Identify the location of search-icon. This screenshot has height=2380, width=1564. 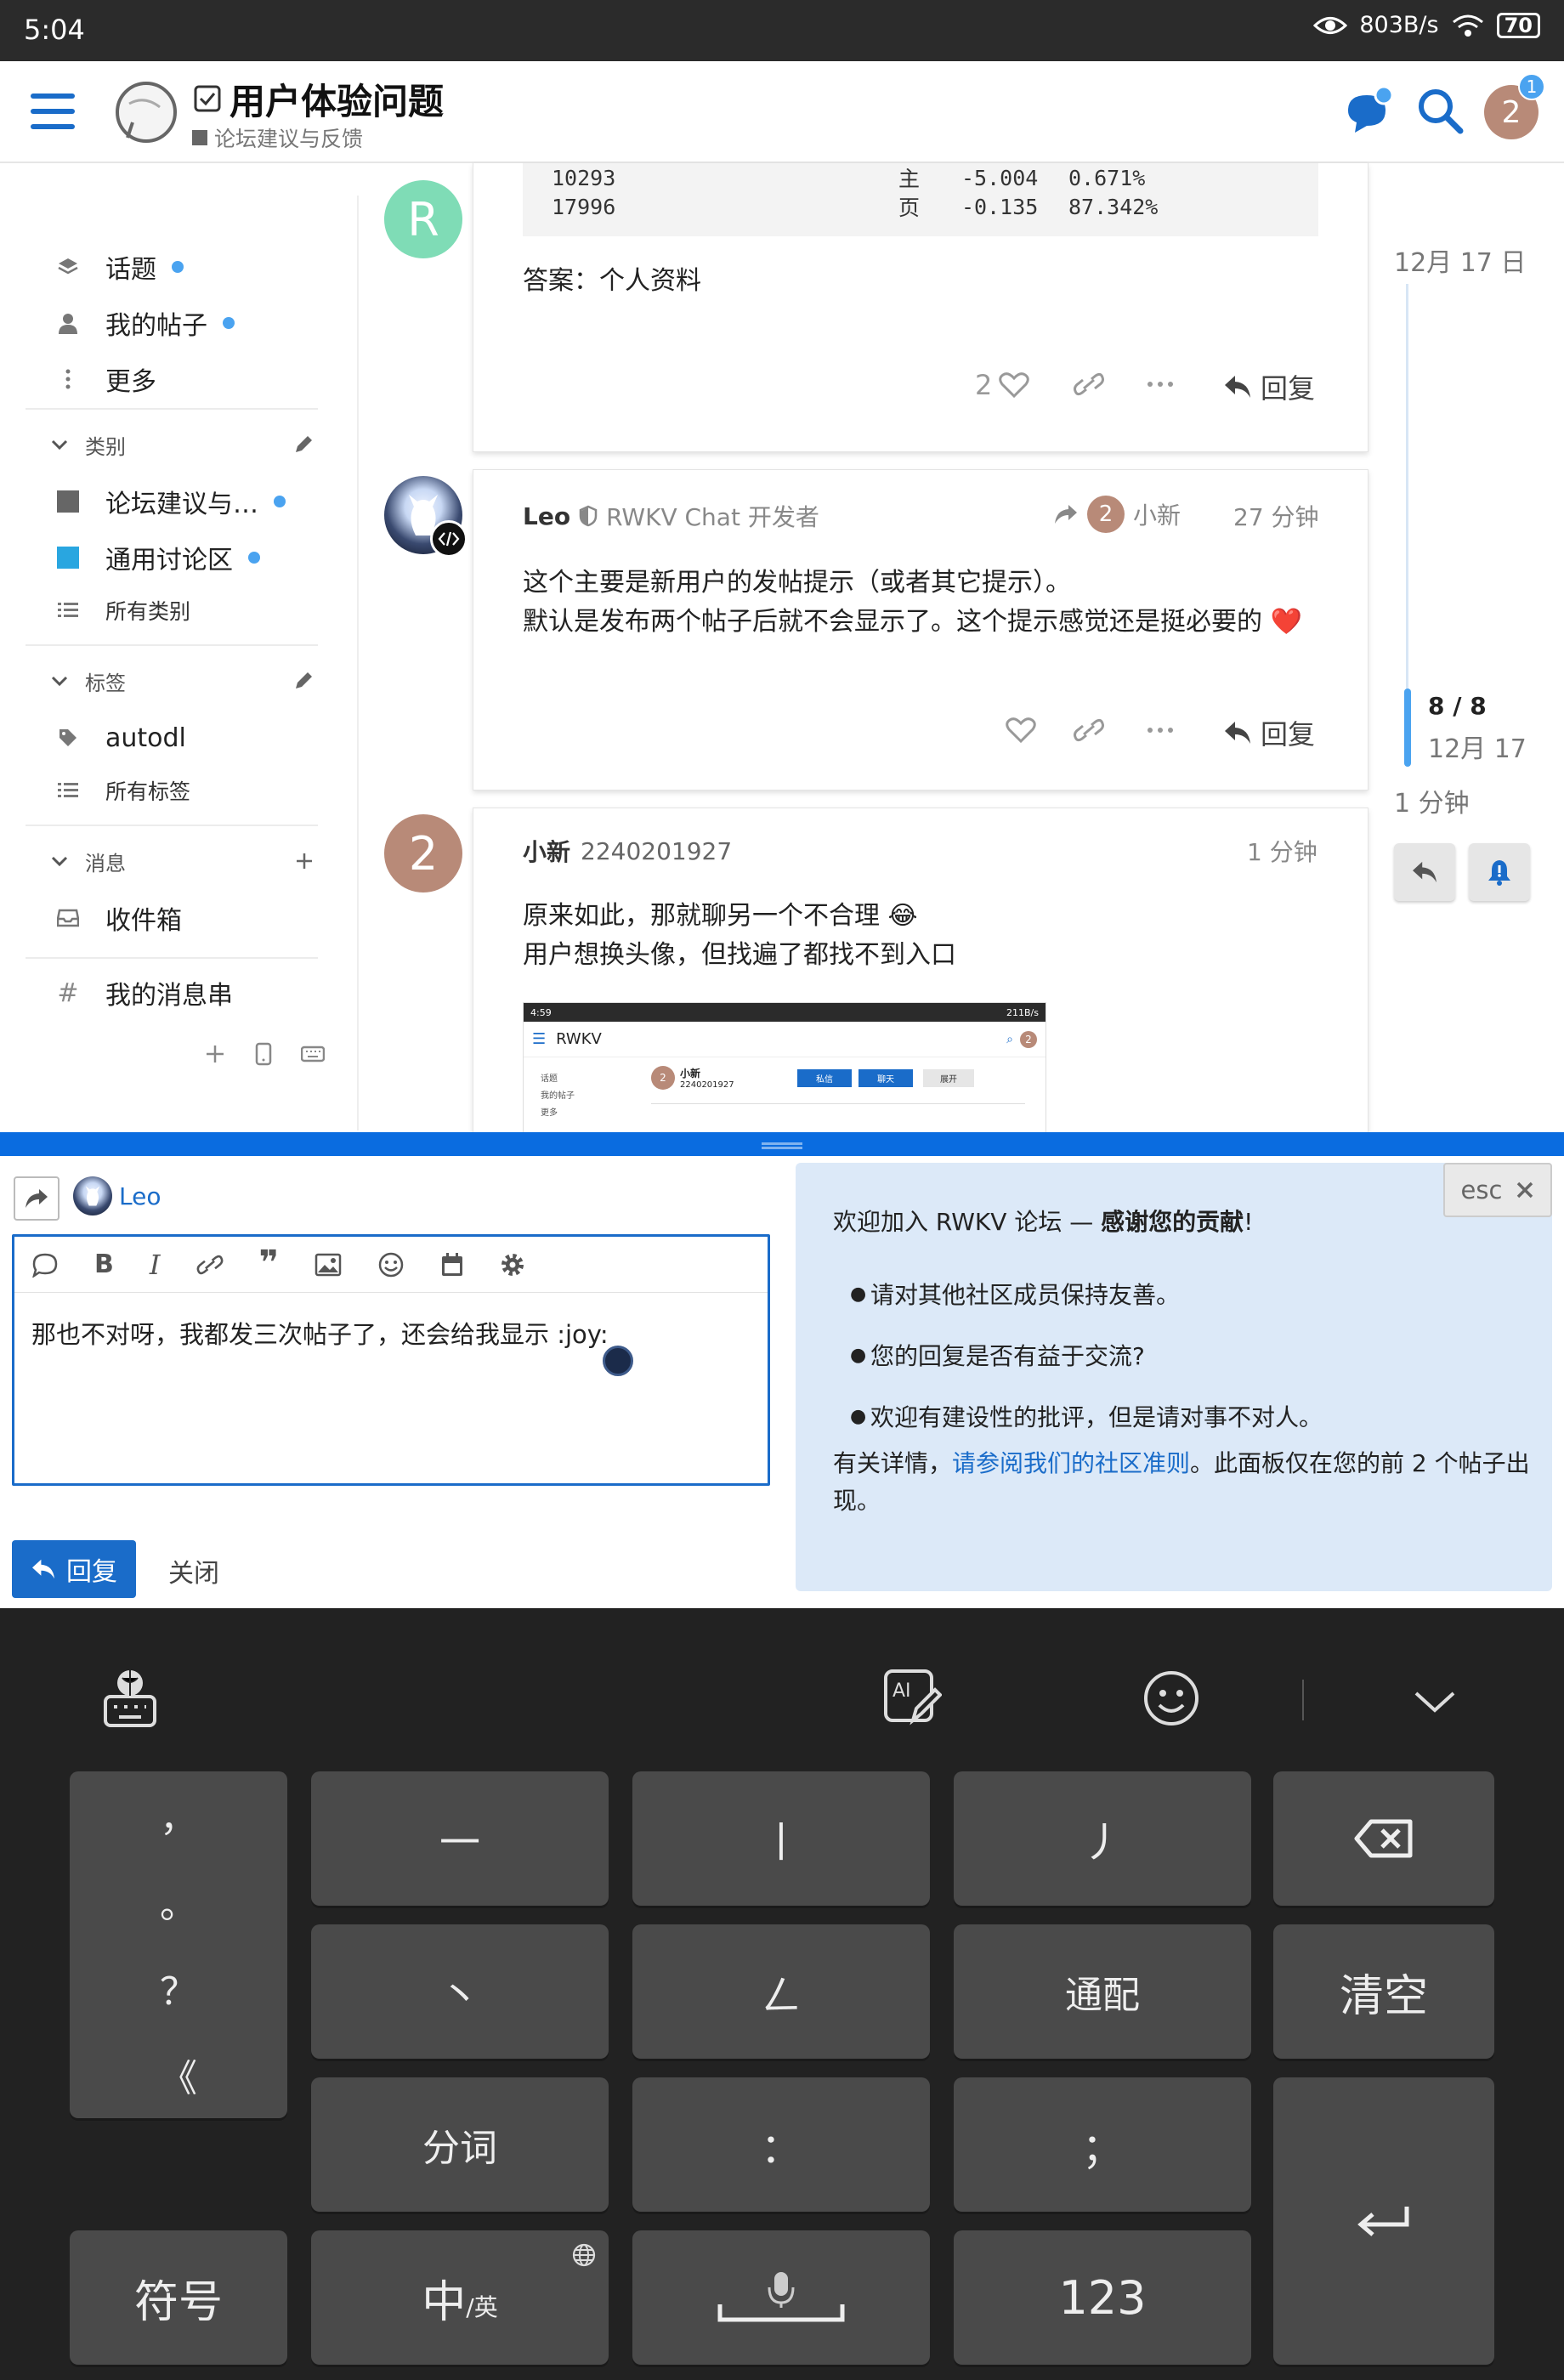
(1440, 110).